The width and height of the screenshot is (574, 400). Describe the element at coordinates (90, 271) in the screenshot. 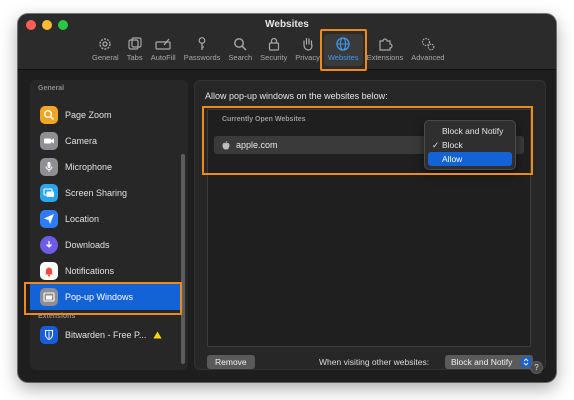

I see `sidebar-item-label: Notifications` at that location.